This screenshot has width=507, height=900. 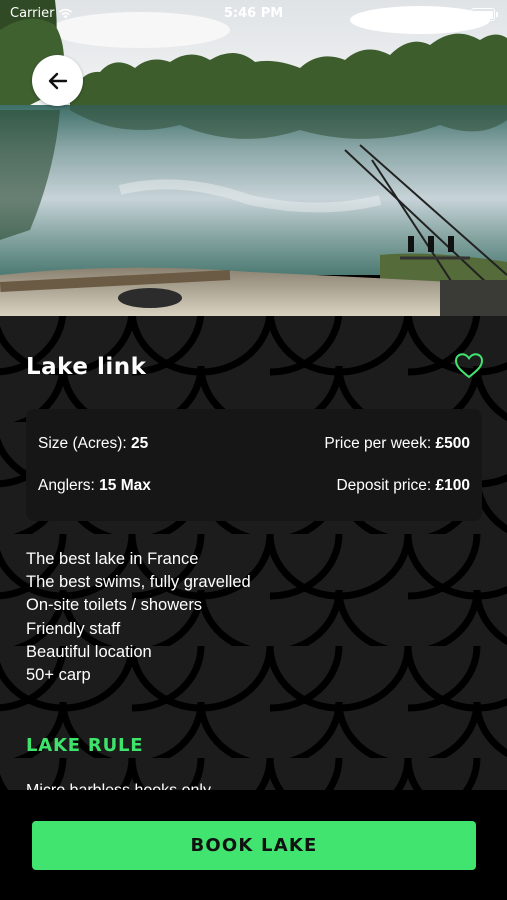 What do you see at coordinates (114, 605) in the screenshot?
I see `list-item: On-site toilets / showers` at bounding box center [114, 605].